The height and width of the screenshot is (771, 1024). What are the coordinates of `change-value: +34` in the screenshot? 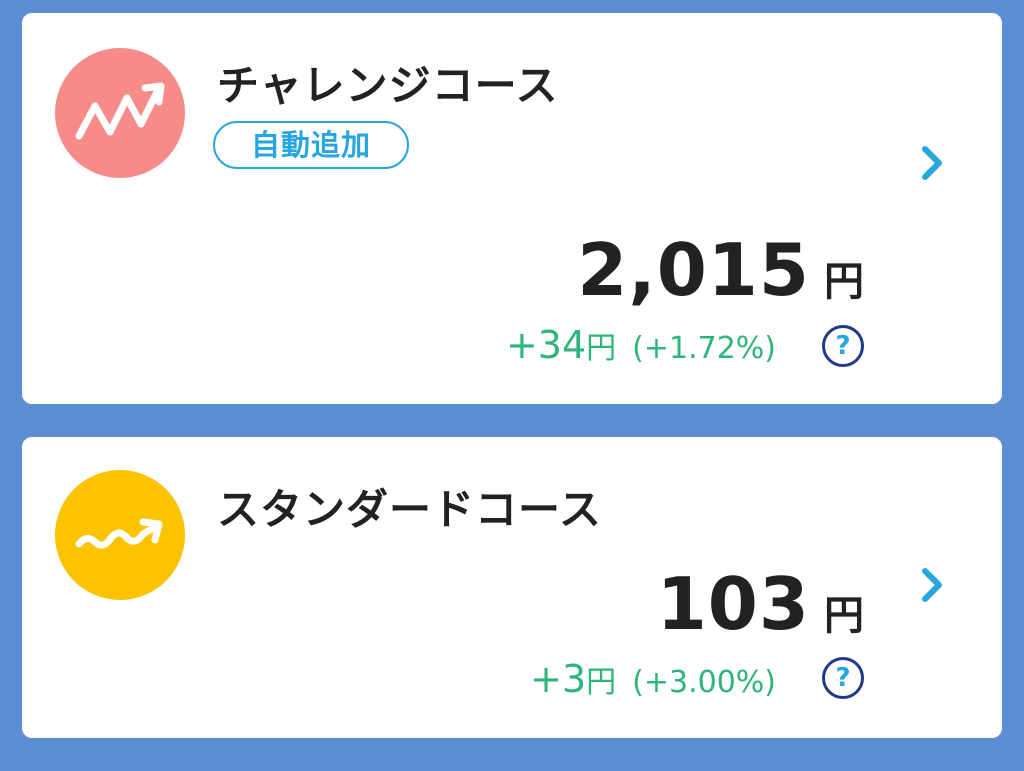 It's located at (546, 345).